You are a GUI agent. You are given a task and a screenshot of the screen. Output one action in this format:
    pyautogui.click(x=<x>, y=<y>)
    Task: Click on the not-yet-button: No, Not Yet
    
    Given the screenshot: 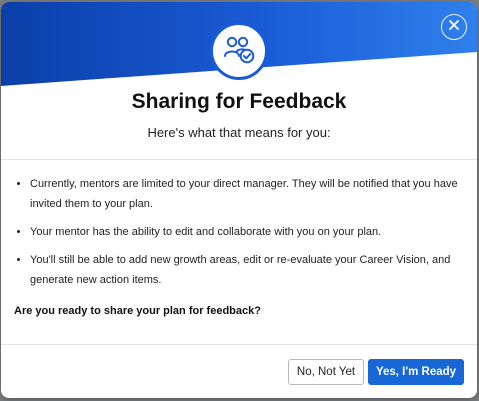 What is the action you would take?
    pyautogui.click(x=326, y=372)
    